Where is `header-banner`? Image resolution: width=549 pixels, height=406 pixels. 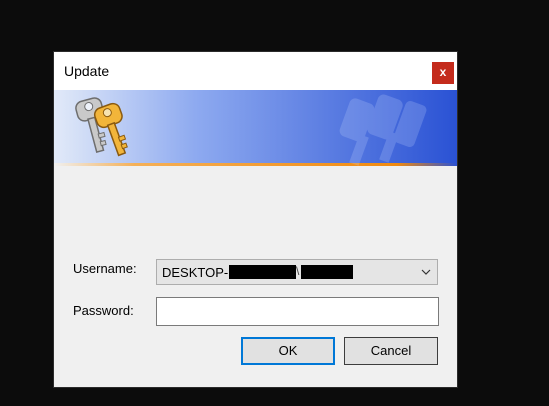 header-banner is located at coordinates (255, 128).